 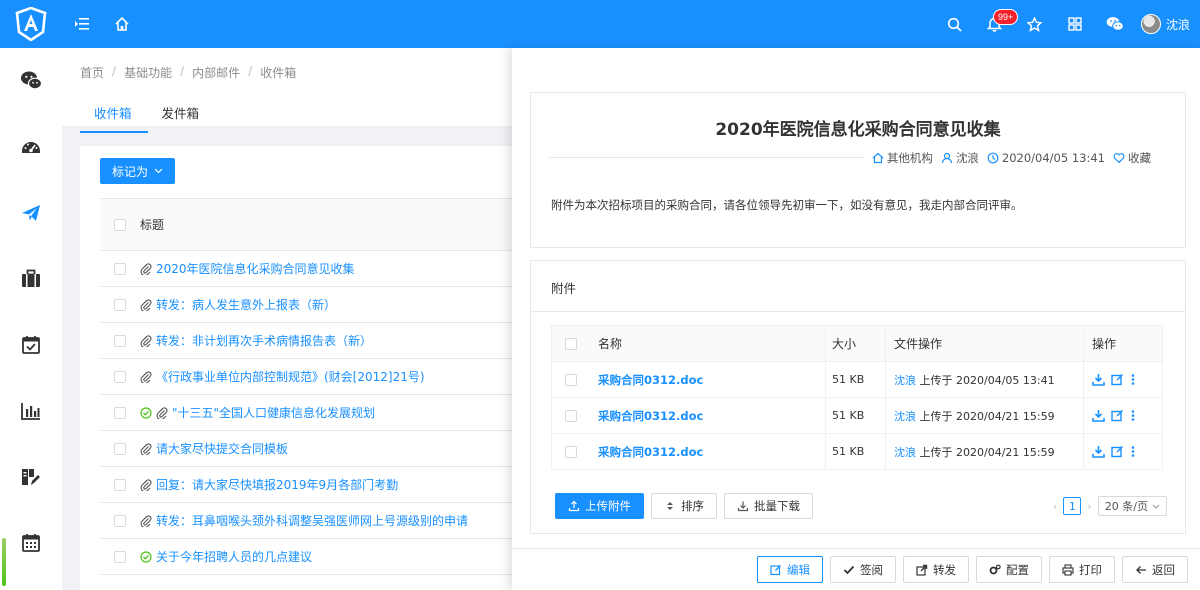 I want to click on batch-download-button: 批量下载, so click(x=768, y=506).